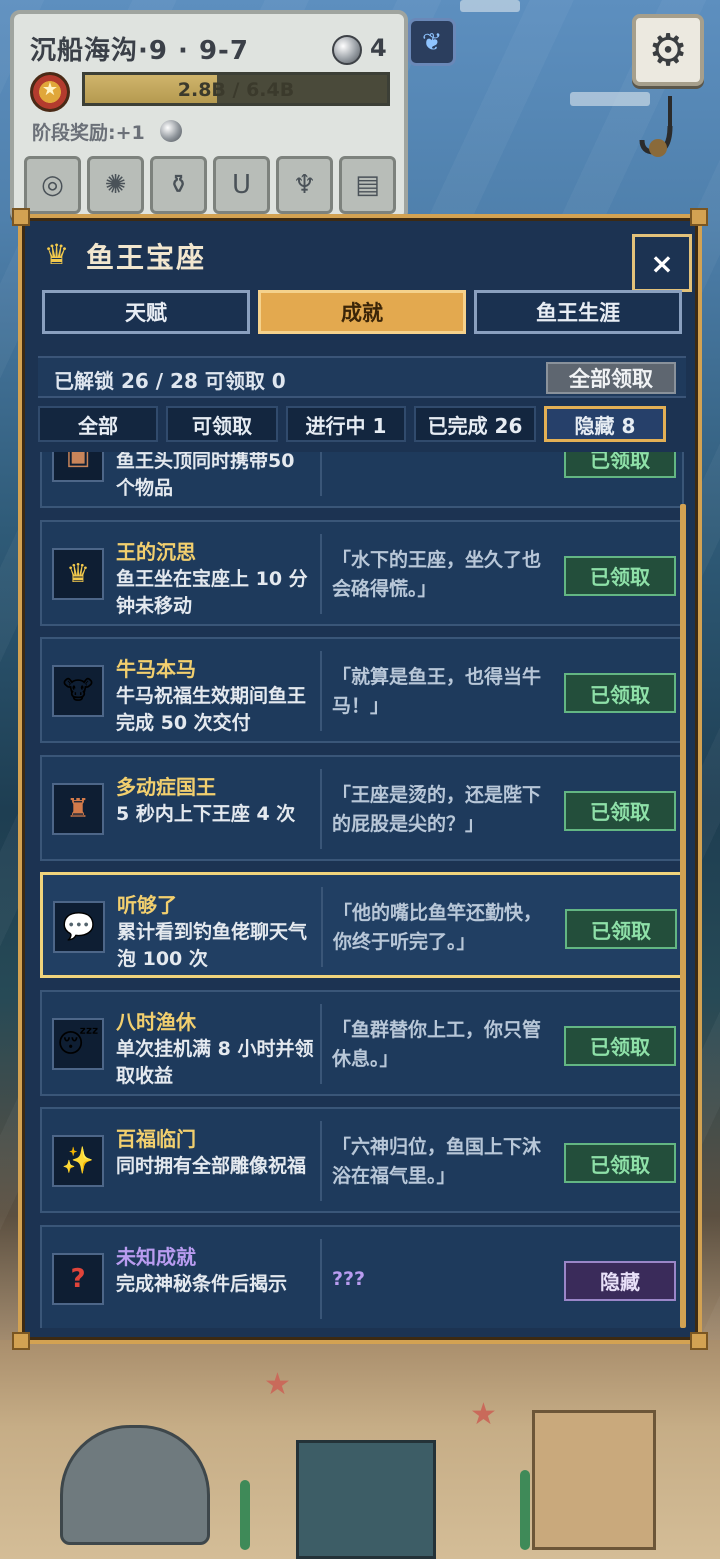  Describe the element at coordinates (98, 424) in the screenshot. I see `filter-all: 全部` at that location.